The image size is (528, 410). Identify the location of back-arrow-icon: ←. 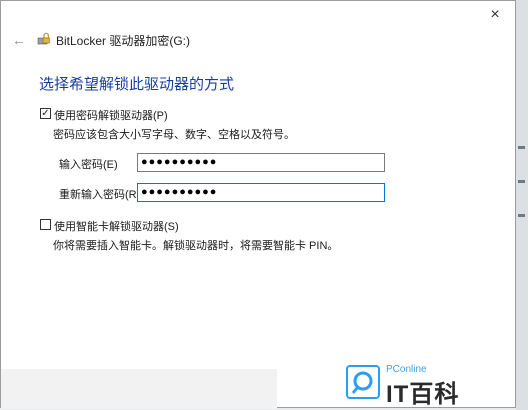
(19, 40).